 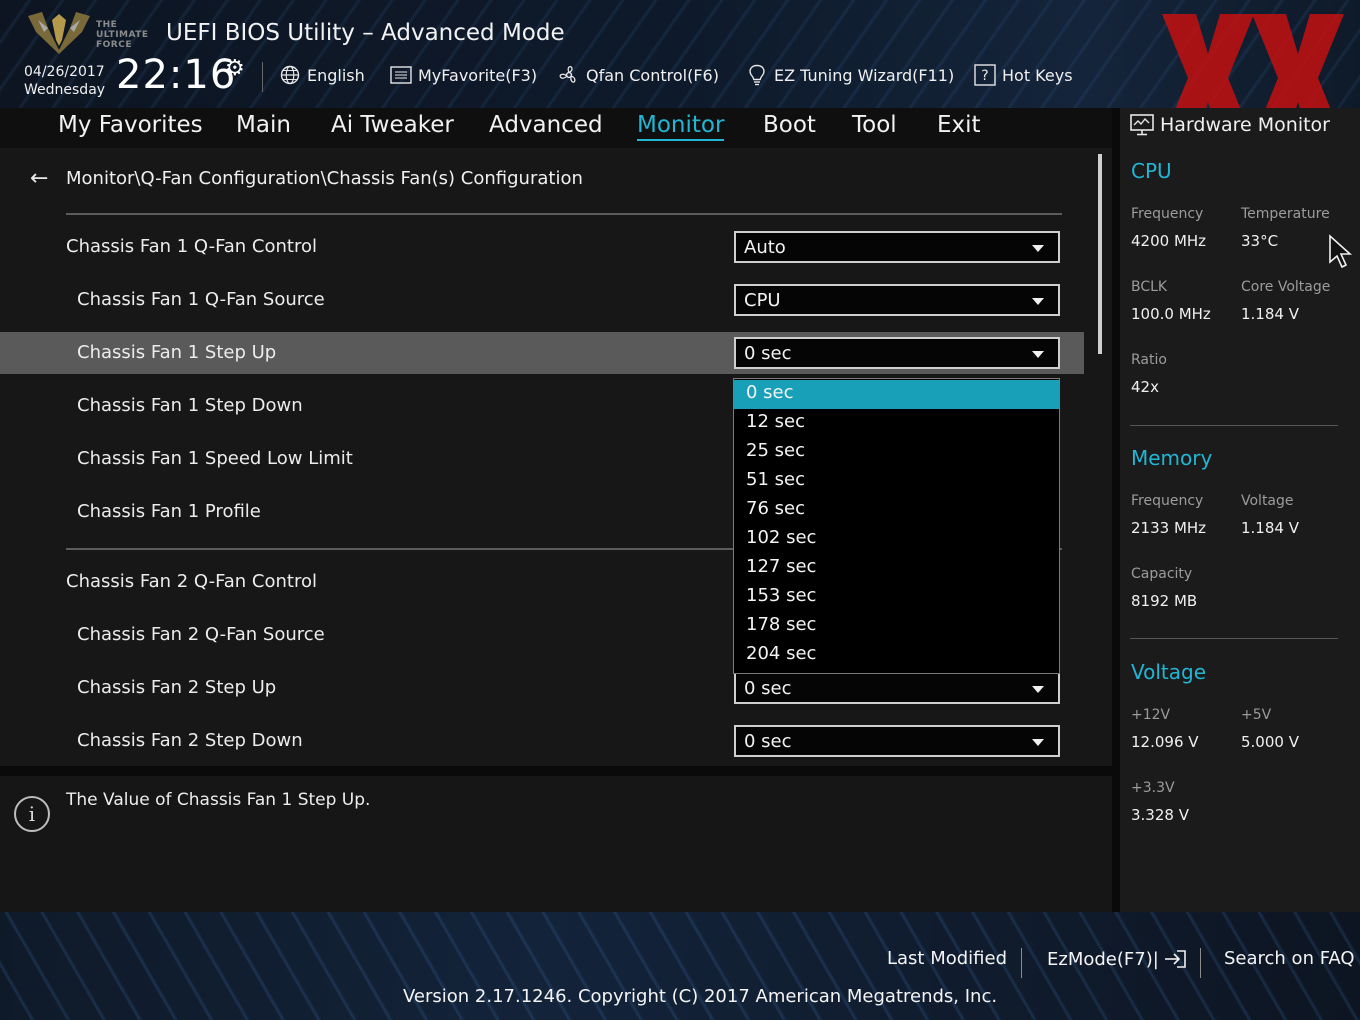 I want to click on setting-label: Chassis Fan 2 Step Up, so click(x=177, y=687).